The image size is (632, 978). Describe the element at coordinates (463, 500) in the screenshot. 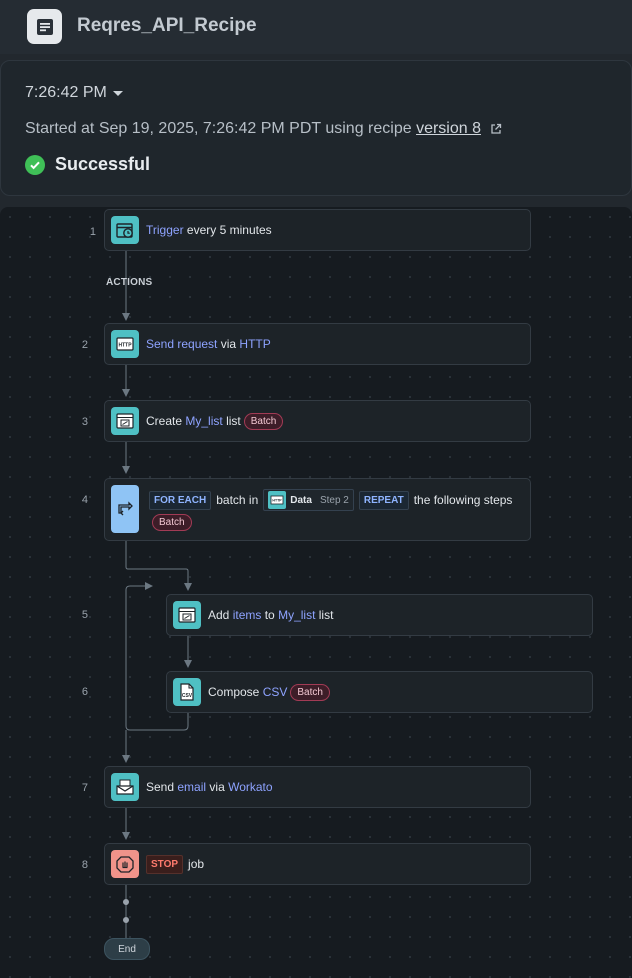

I see `repeat-text: the following steps` at that location.